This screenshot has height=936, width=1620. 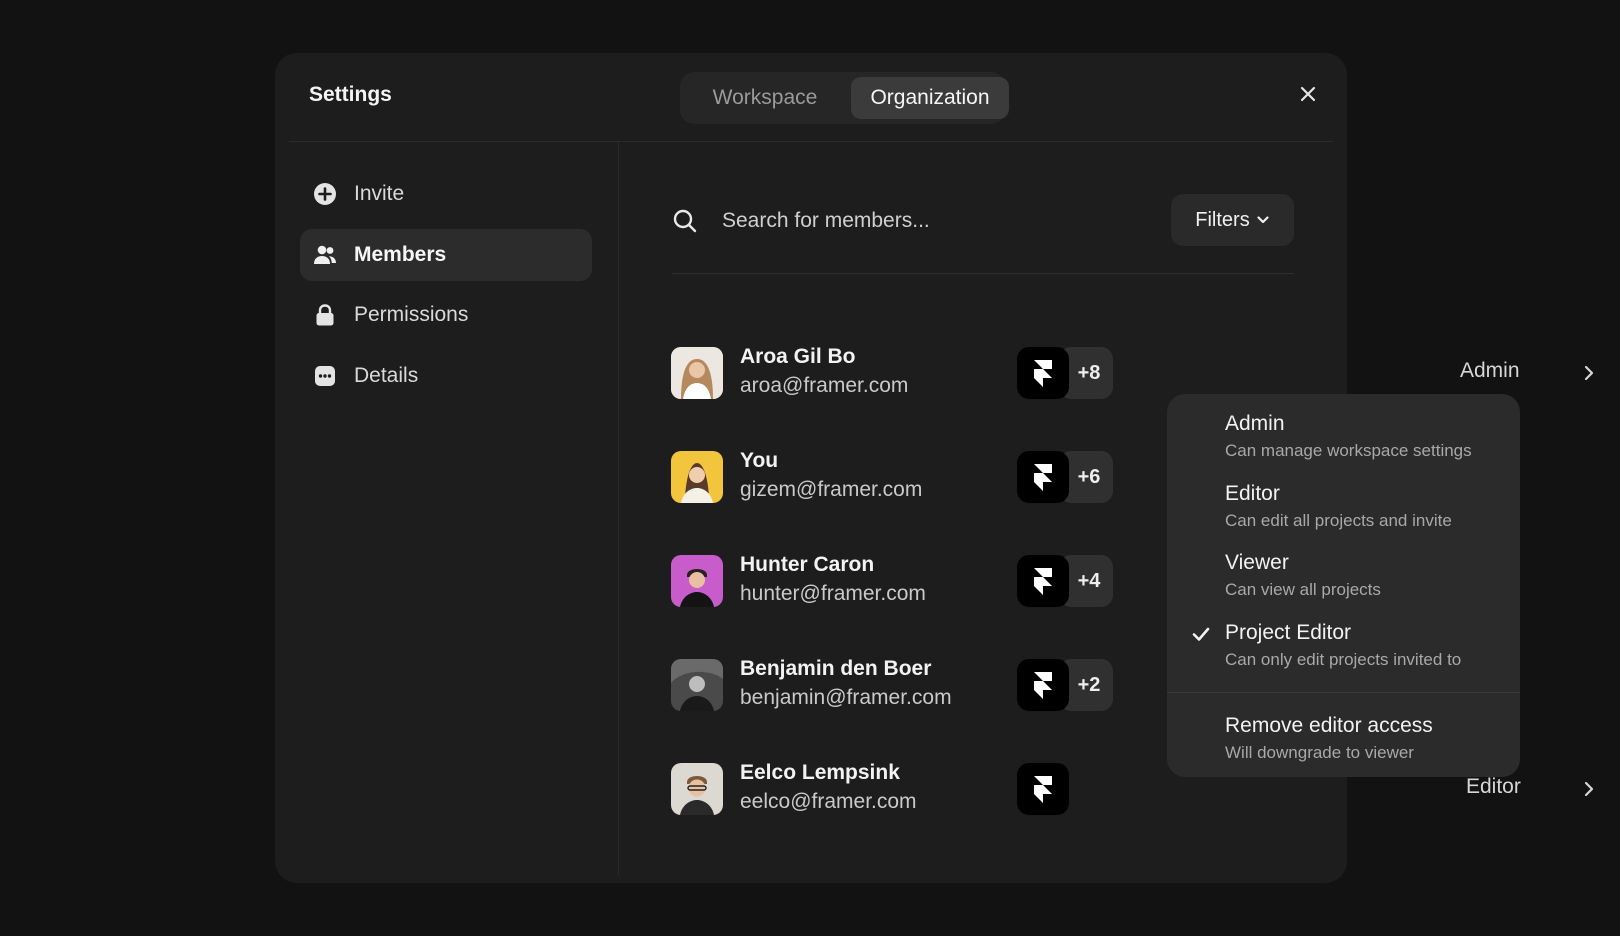 I want to click on close-button, so click(x=1308, y=94).